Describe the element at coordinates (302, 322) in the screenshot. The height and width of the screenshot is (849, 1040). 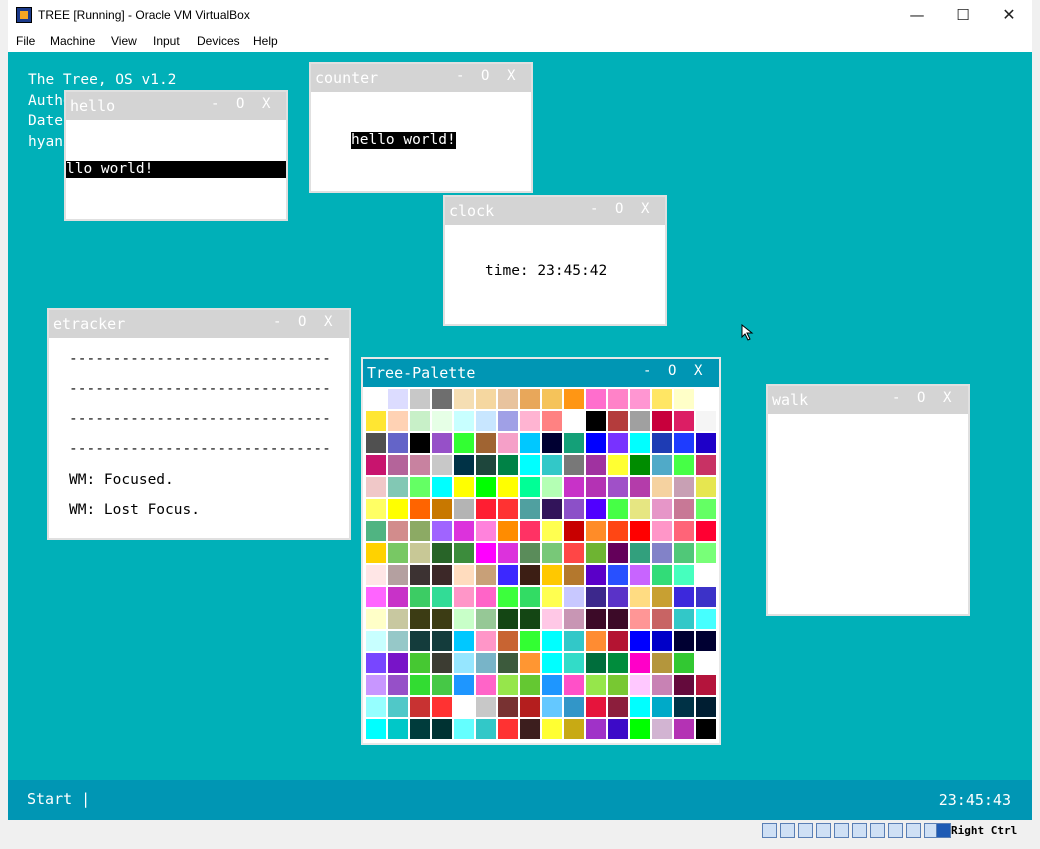
I see `etracker-maximize-button: O` at that location.